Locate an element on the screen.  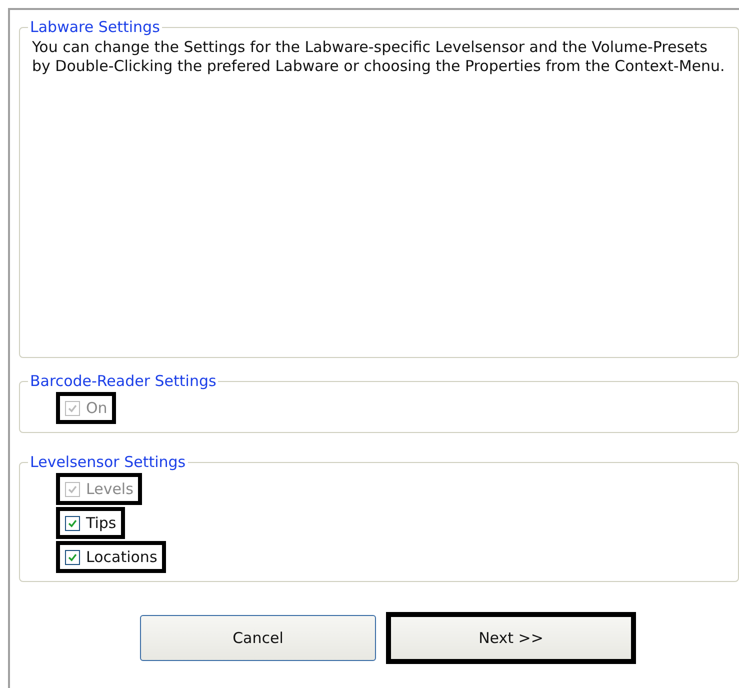
dialog-button: Cancel is located at coordinates (258, 638).